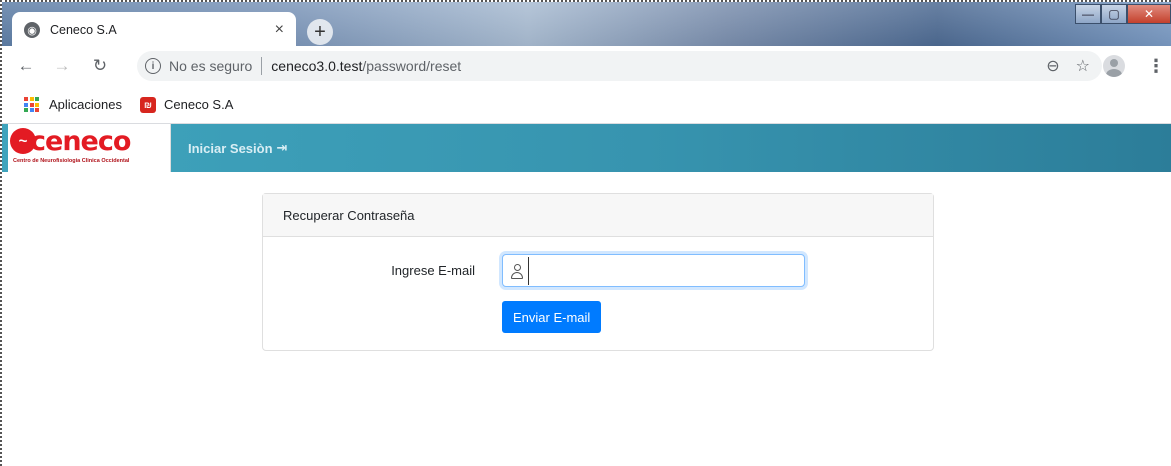  I want to click on url-path: /password/reset, so click(412, 66).